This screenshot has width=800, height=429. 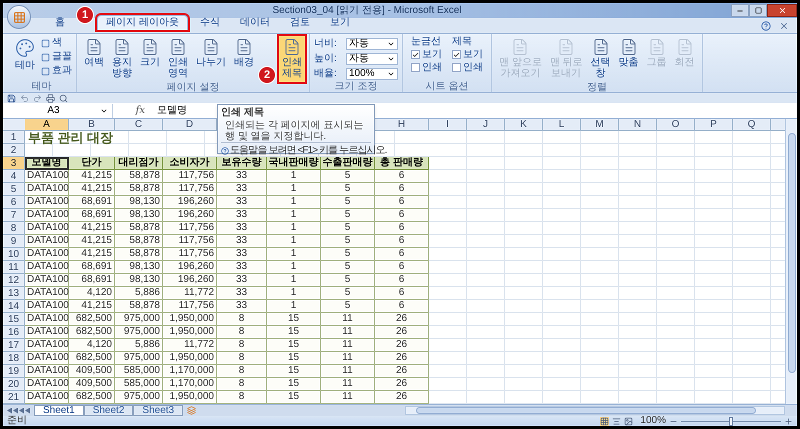 What do you see at coordinates (25, 53) in the screenshot?
I see `theme-button: 테마` at bounding box center [25, 53].